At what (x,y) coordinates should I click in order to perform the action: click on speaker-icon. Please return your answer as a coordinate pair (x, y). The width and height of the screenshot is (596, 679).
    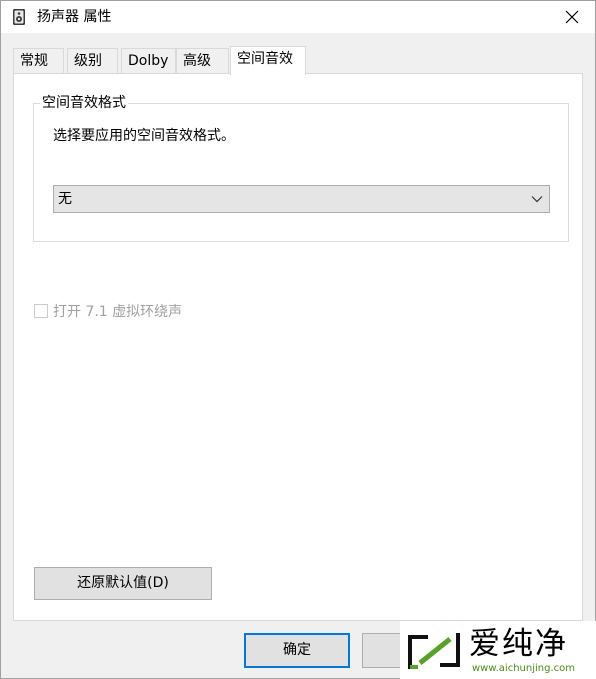
    Looking at the image, I should click on (19, 17).